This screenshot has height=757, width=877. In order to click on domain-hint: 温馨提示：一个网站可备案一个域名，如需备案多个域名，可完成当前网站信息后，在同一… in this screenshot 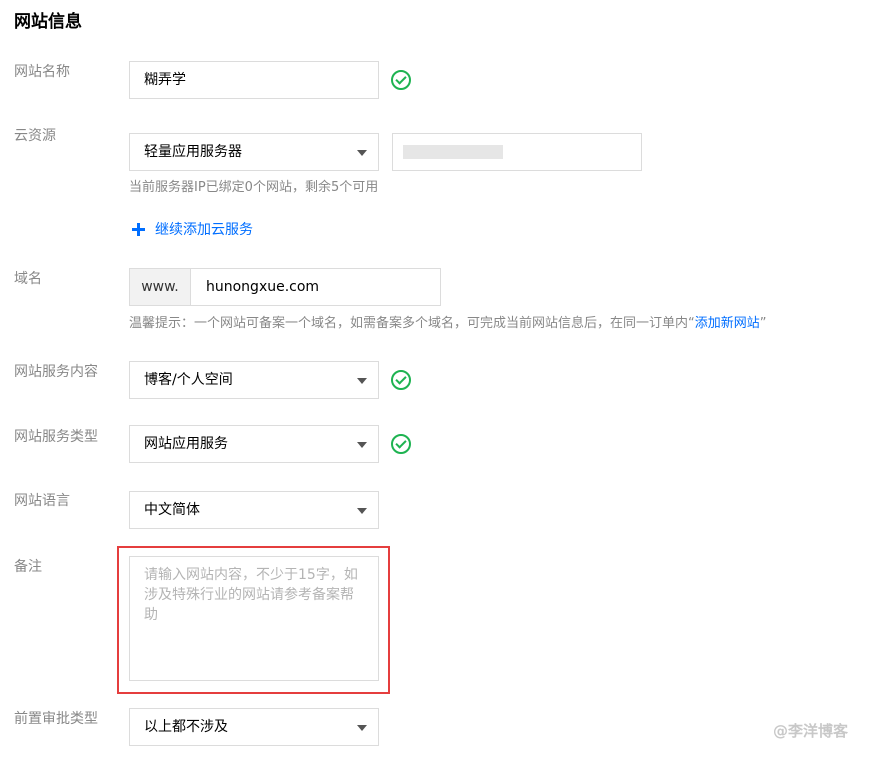, I will do `click(448, 324)`.